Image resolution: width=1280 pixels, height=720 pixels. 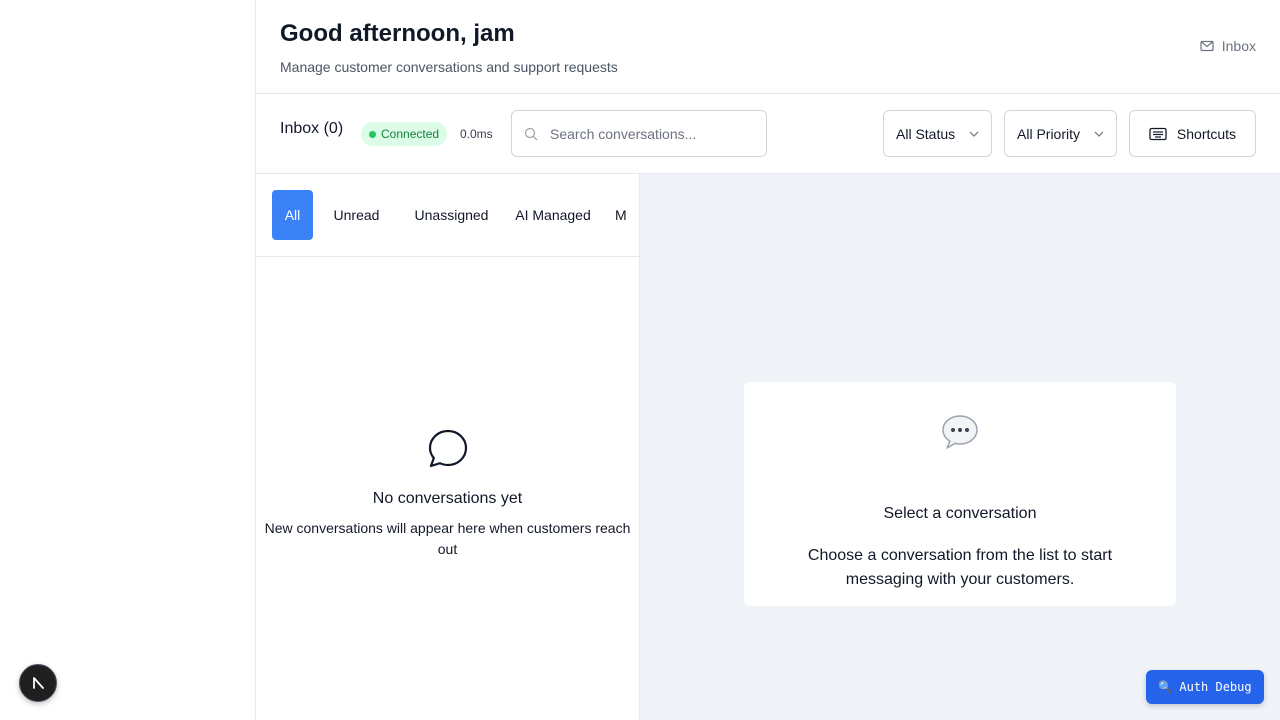 What do you see at coordinates (650, 133) in the screenshot?
I see `search-input` at bounding box center [650, 133].